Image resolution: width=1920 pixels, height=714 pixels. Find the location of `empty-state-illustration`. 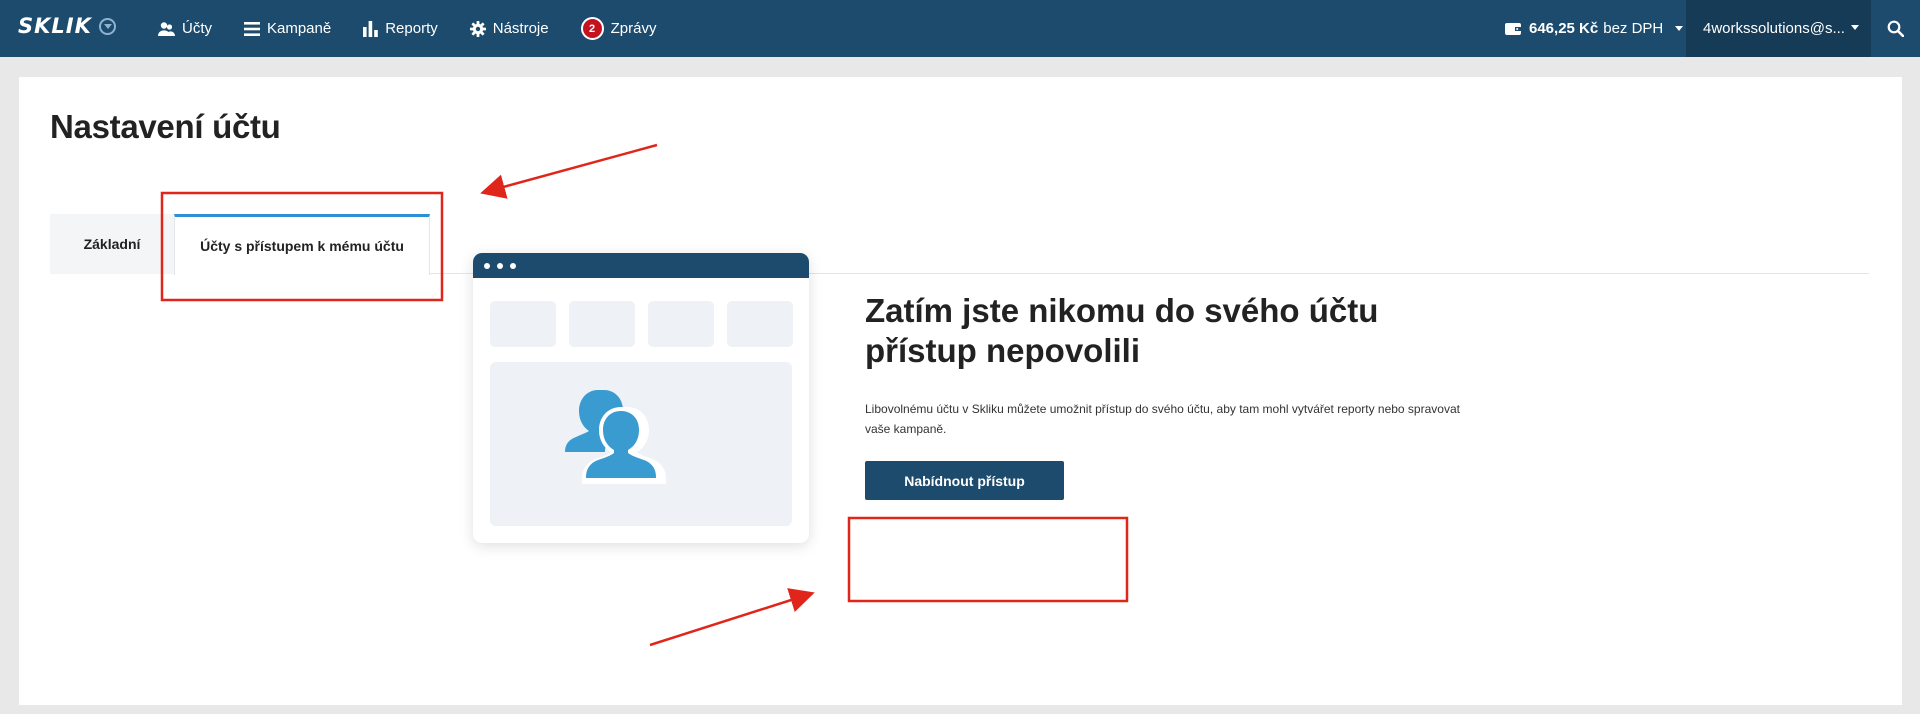

empty-state-illustration is located at coordinates (641, 398).